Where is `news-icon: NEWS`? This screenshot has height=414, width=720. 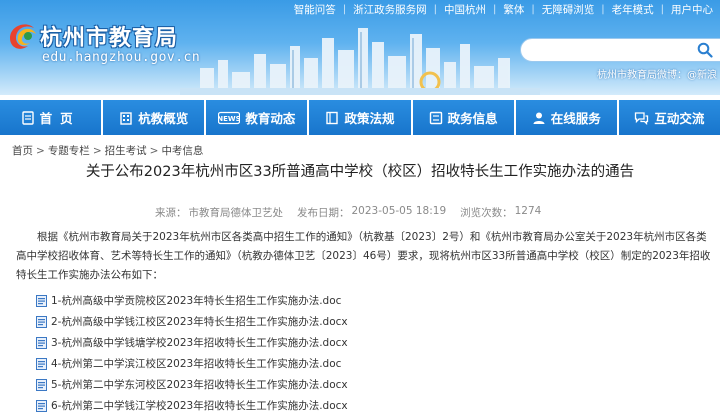 news-icon: NEWS is located at coordinates (229, 117).